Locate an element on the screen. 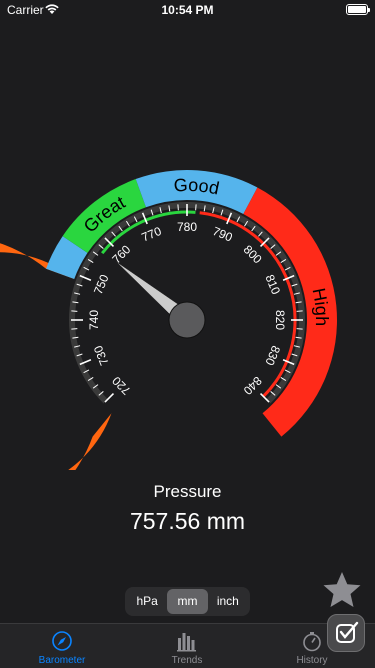 This screenshot has width=375, height=668. gauge-zone-label: Good is located at coordinates (197, 187).